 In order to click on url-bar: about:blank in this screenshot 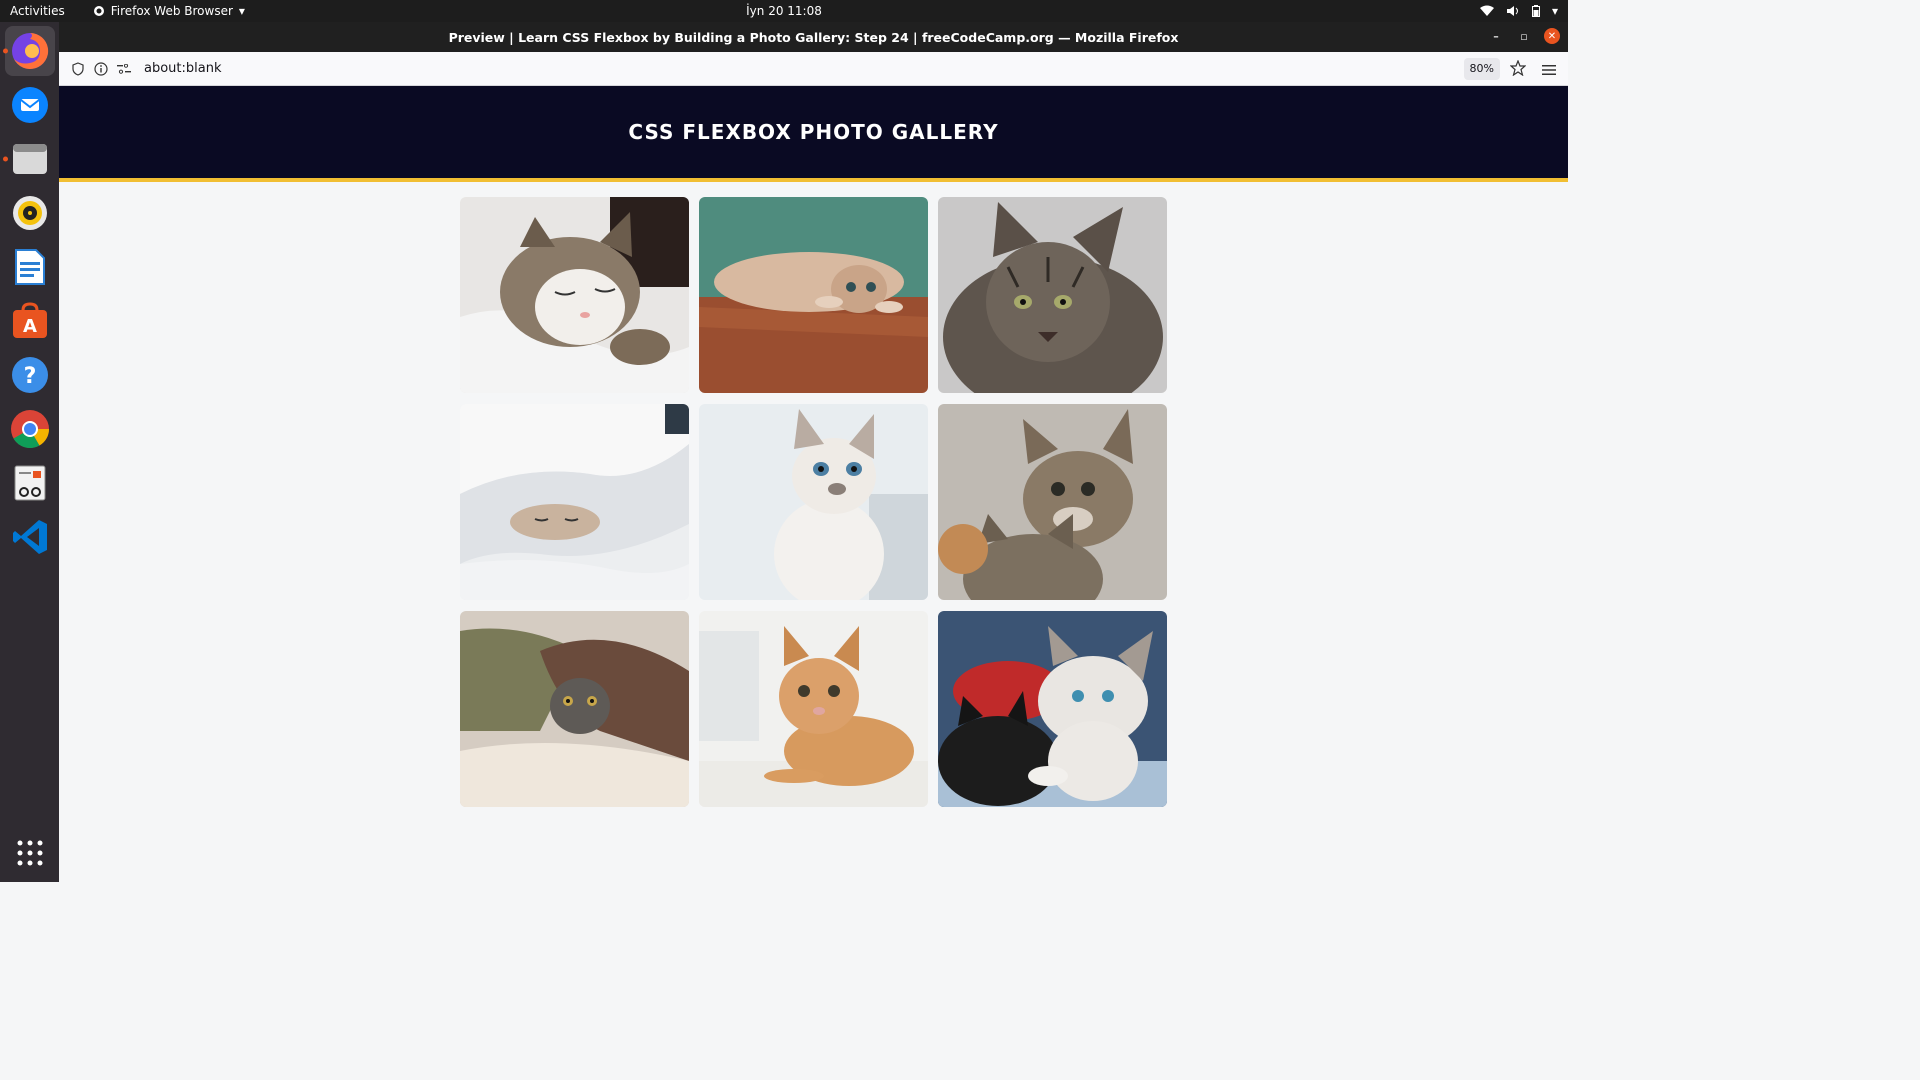, I will do `click(183, 68)`.